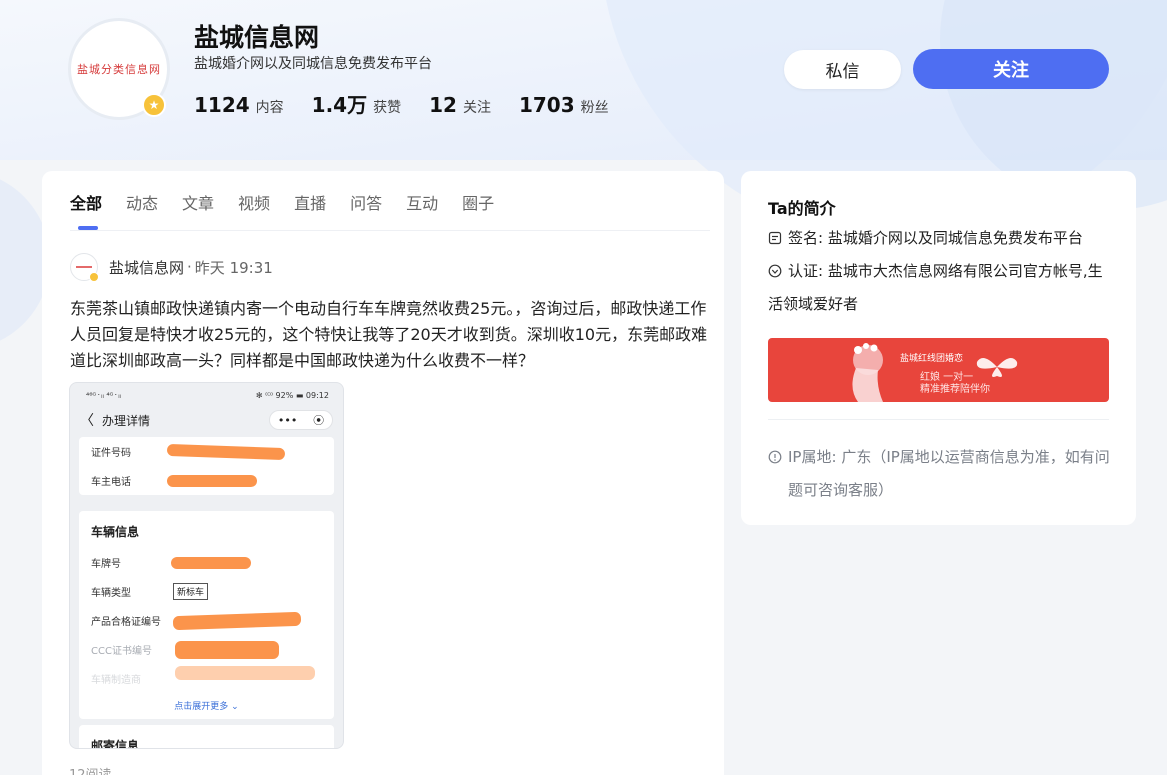 This screenshot has height=775, width=1167. What do you see at coordinates (115, 532) in the screenshot?
I see `phone-section-title: 车辆信息` at bounding box center [115, 532].